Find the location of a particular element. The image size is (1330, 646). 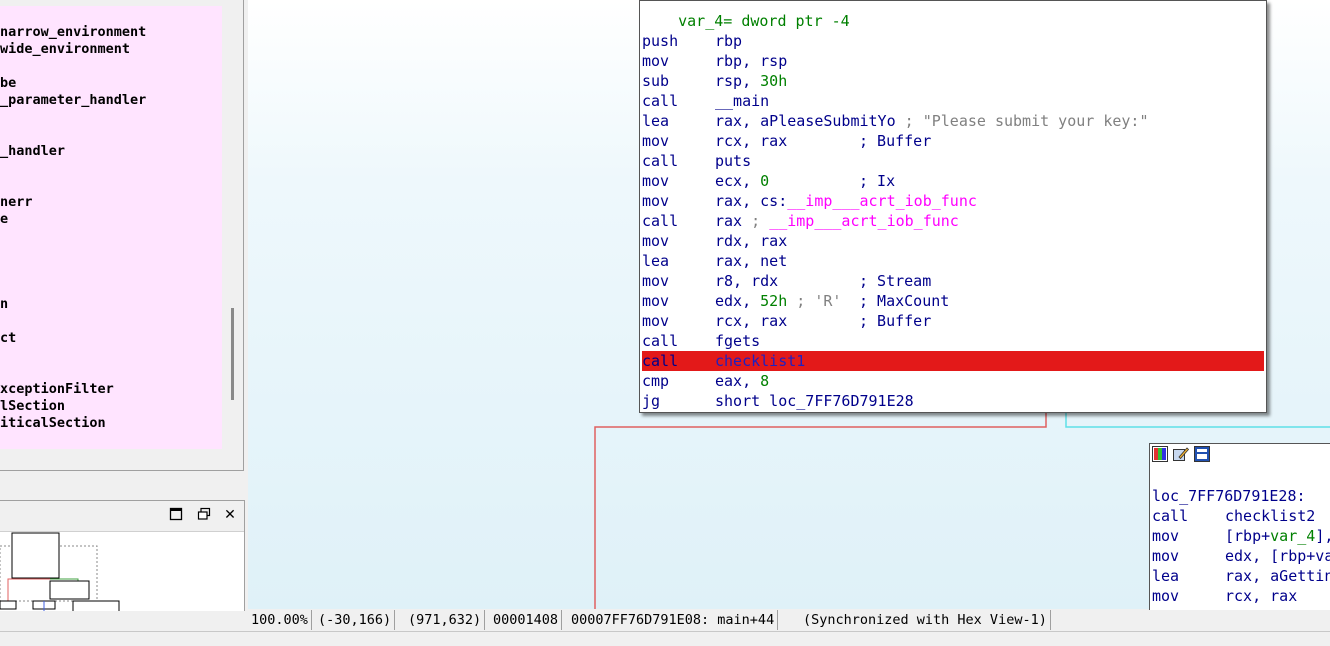

comment: ; MaxCount is located at coordinates (904, 301).